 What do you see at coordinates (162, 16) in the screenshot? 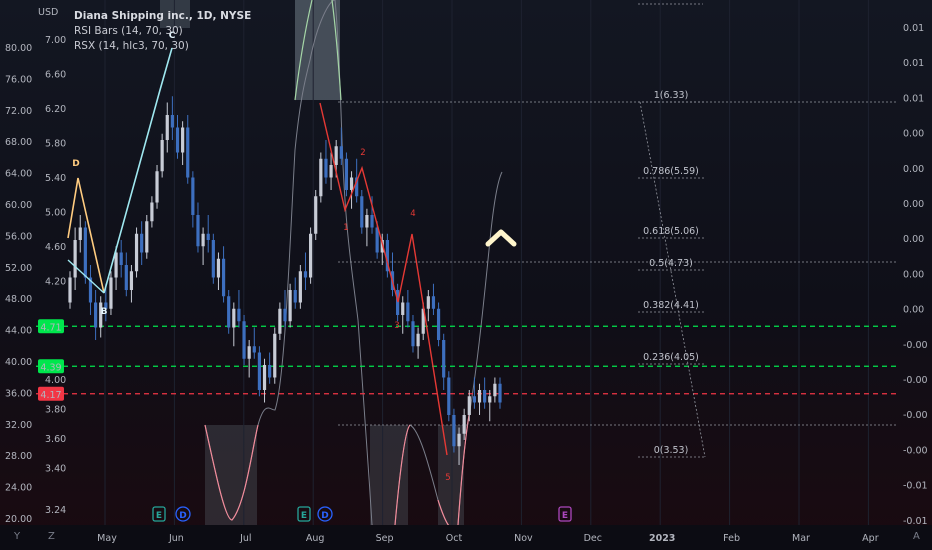
I see `legend-symbol: Diana Shipping inc., 1D, NYSE` at bounding box center [162, 16].